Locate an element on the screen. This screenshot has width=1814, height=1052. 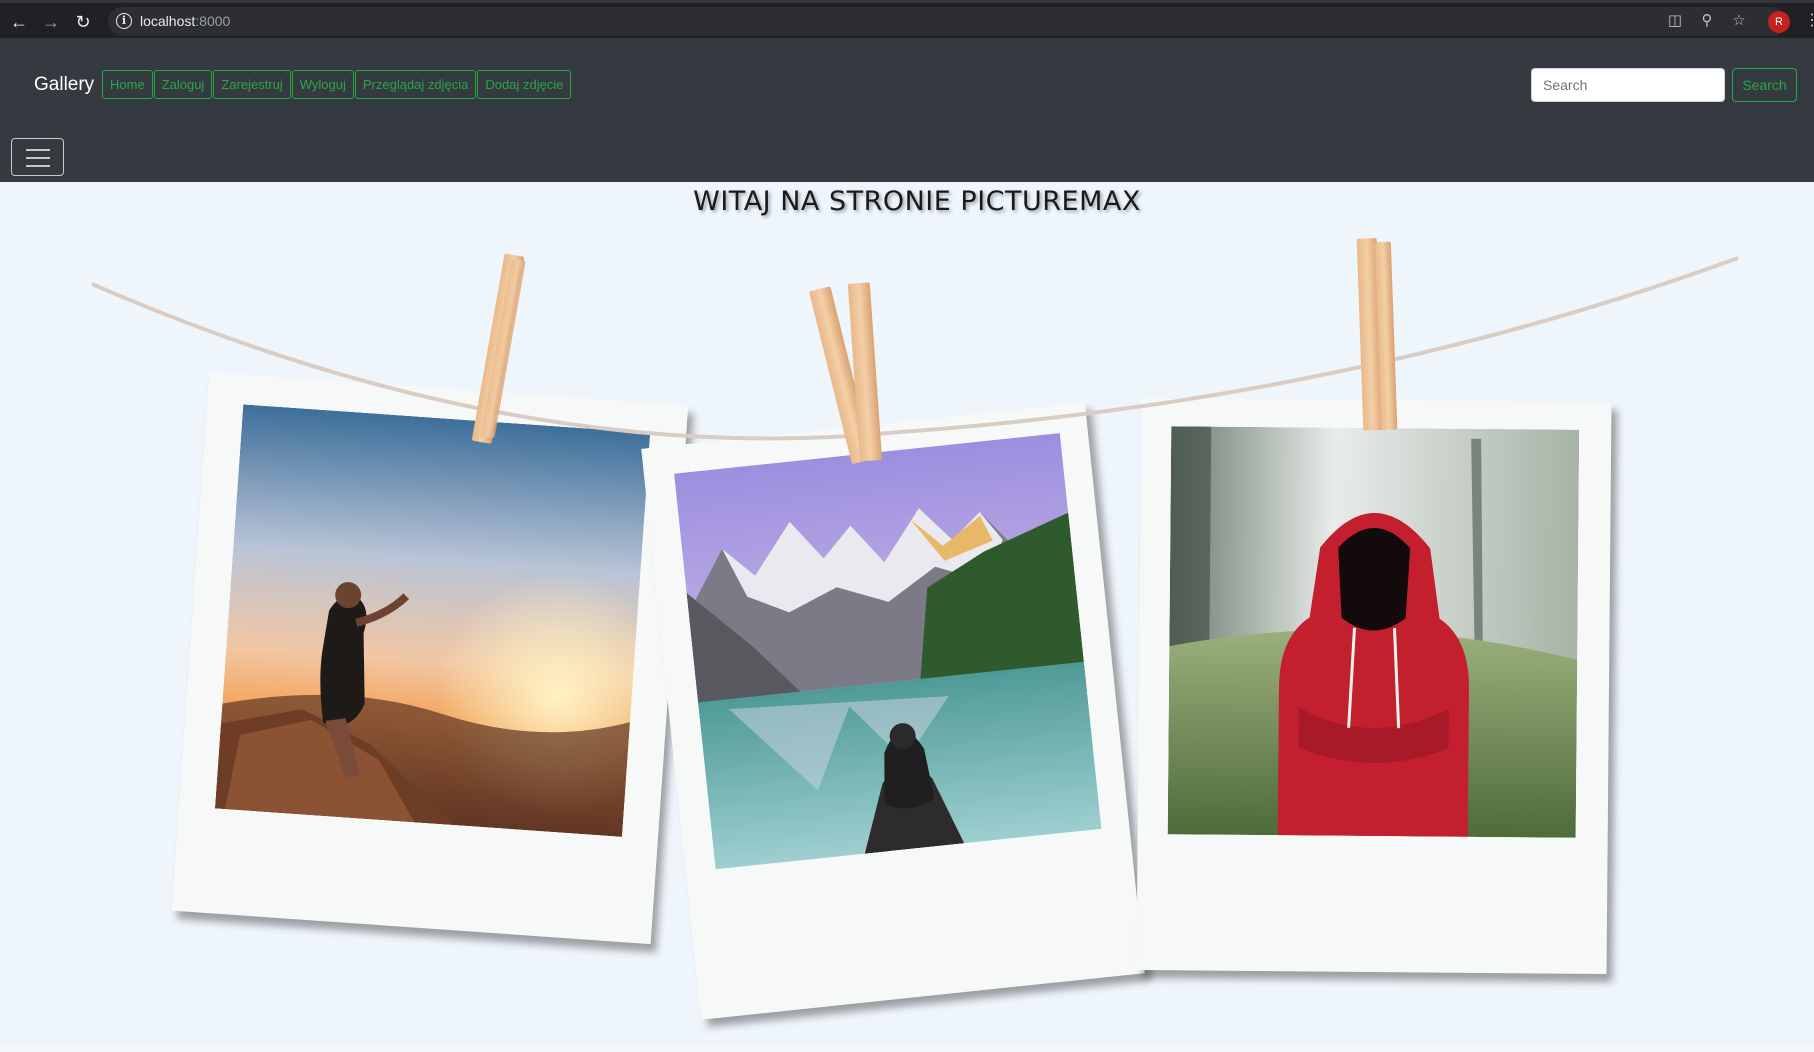
photo-red-hoodie is located at coordinates (1373, 632).